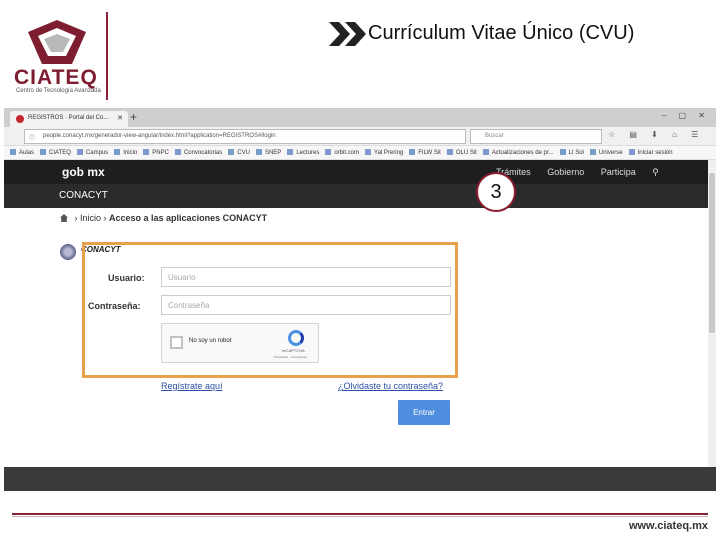  Describe the element at coordinates (176, 342) in the screenshot. I see `captcha-checkbox` at that location.